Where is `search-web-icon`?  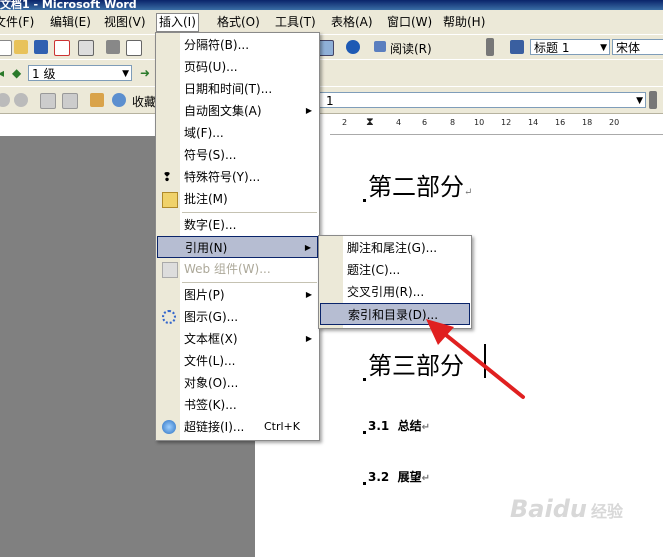
search-web-icon is located at coordinates (119, 100).